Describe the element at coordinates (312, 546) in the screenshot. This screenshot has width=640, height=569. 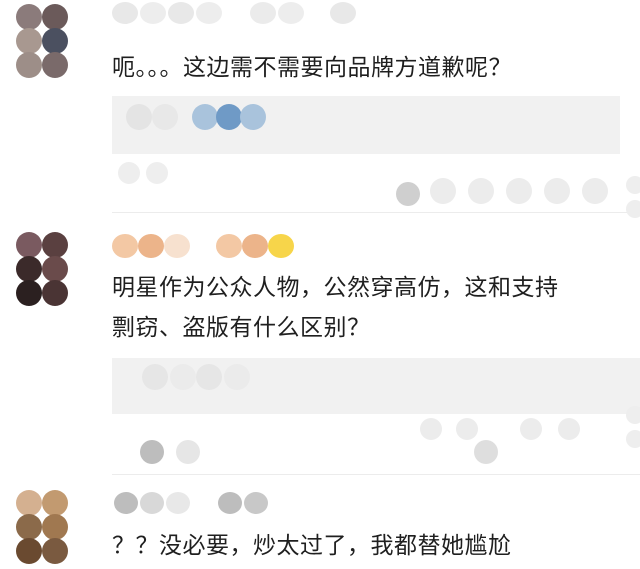
I see `comment-text: ？？没必要，炒太过了，我都替她尴尬` at that location.